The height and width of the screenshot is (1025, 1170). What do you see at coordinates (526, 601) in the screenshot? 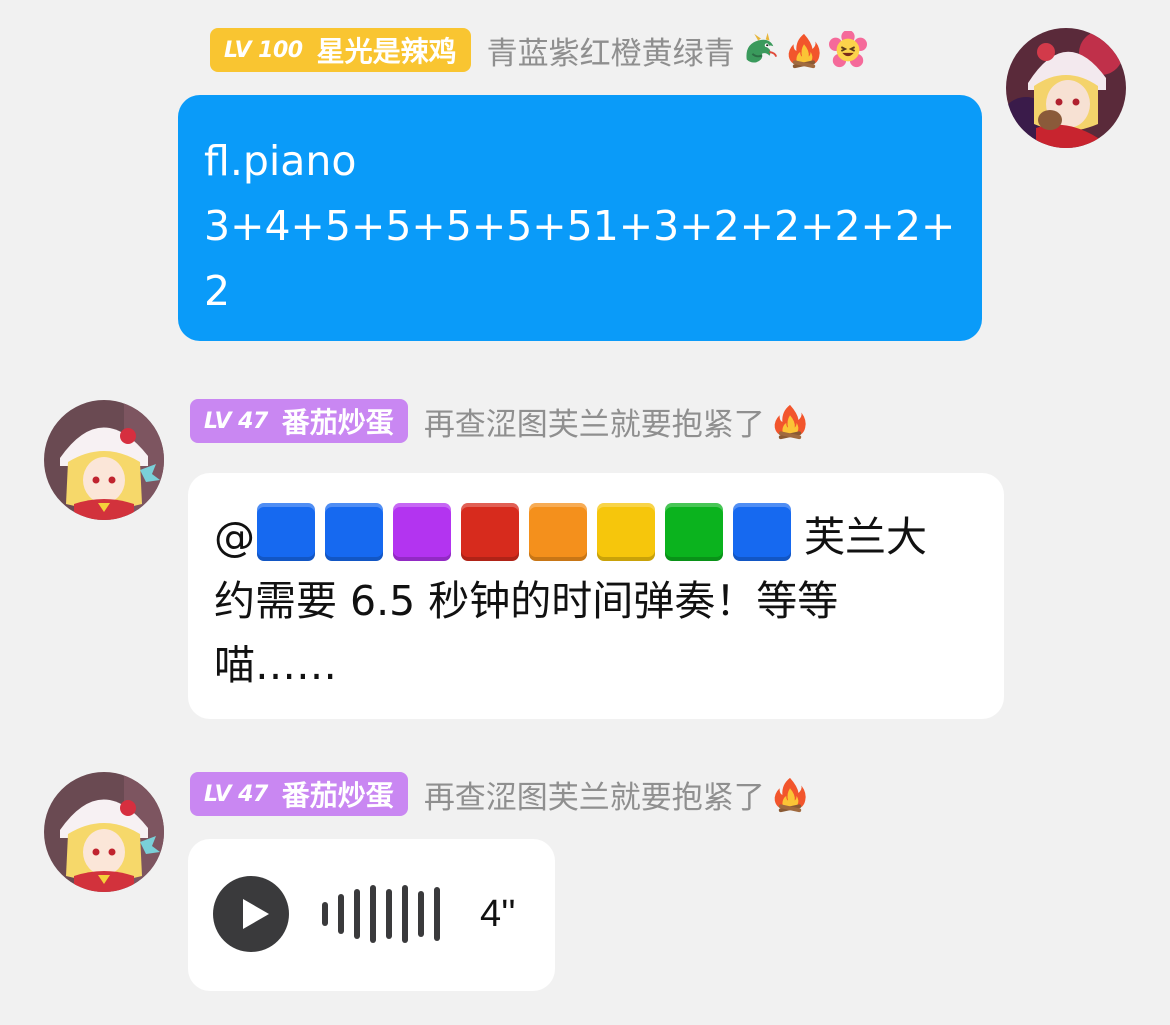
I see `message-line: 约需要 6.5 秒钟的时间弹奏！等等` at bounding box center [526, 601].